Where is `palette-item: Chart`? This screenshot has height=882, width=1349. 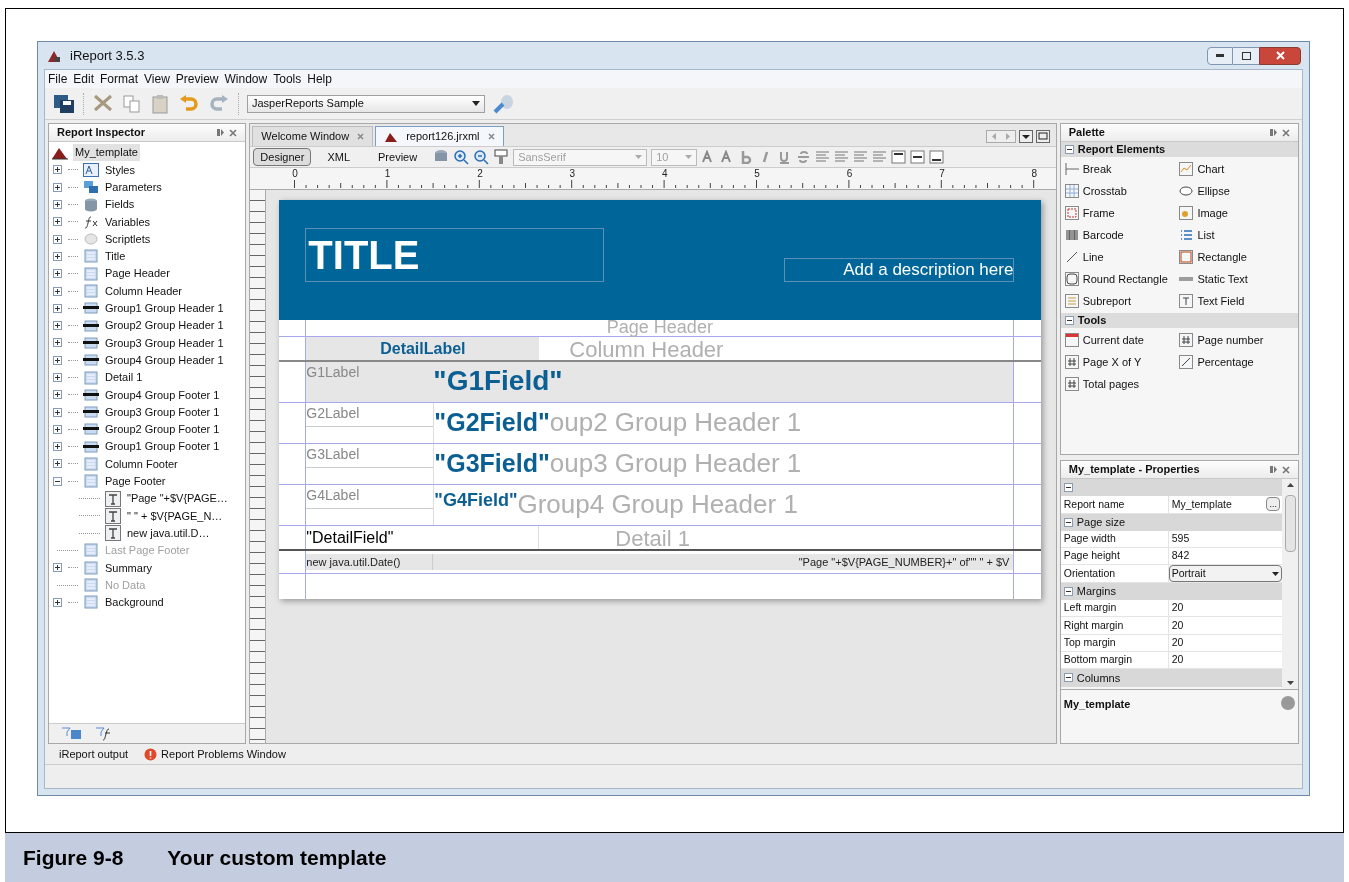 palette-item: Chart is located at coordinates (1211, 169).